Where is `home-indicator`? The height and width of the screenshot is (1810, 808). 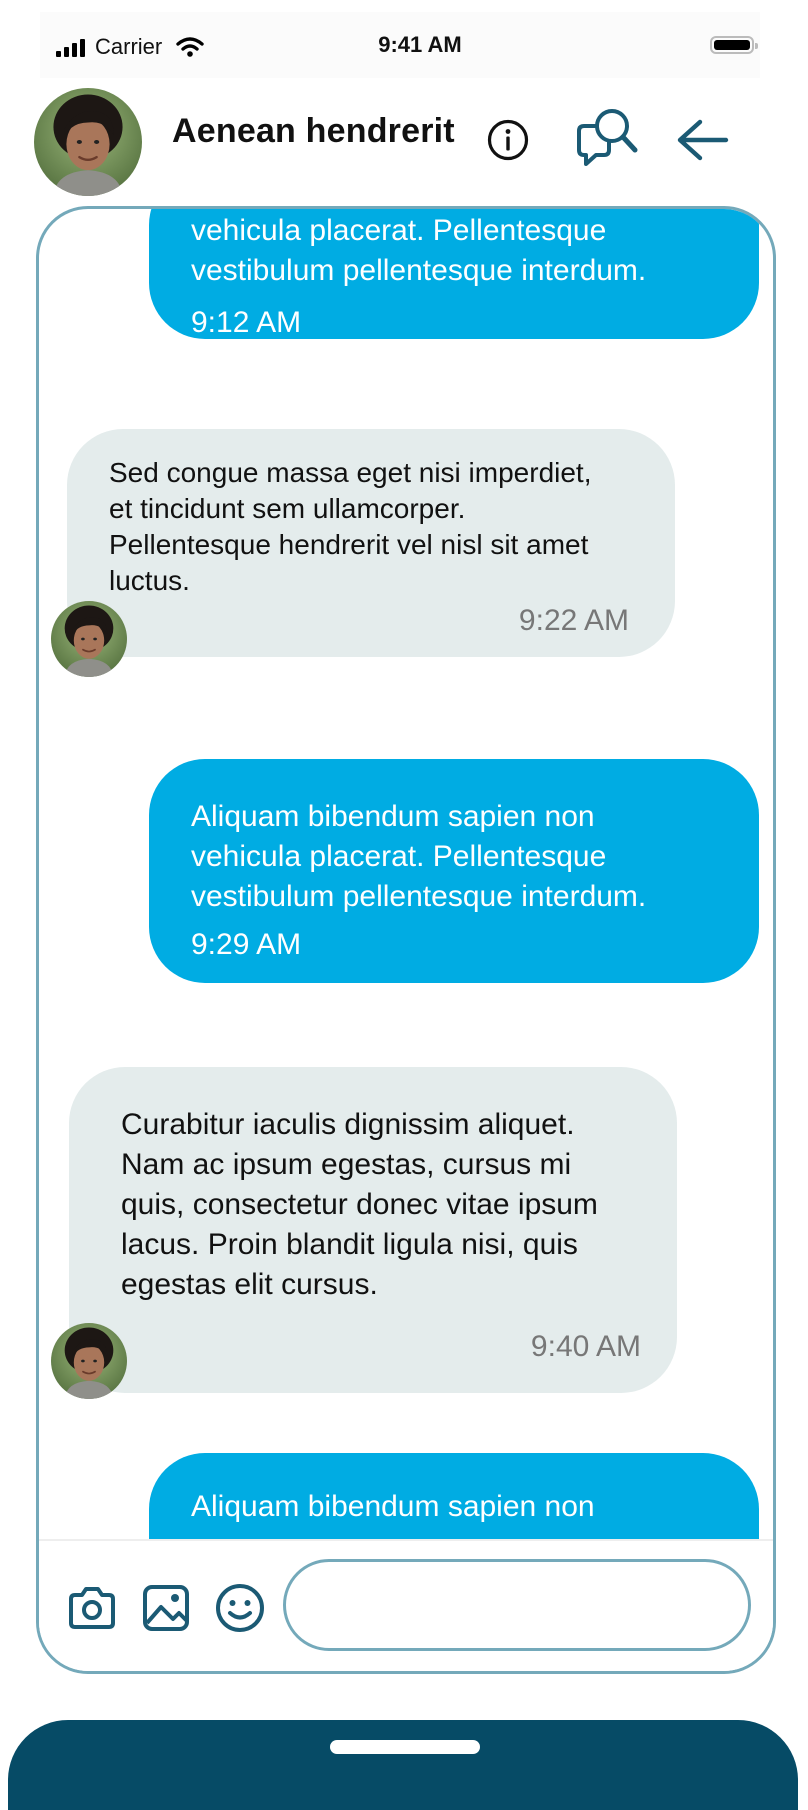
home-indicator is located at coordinates (405, 1747).